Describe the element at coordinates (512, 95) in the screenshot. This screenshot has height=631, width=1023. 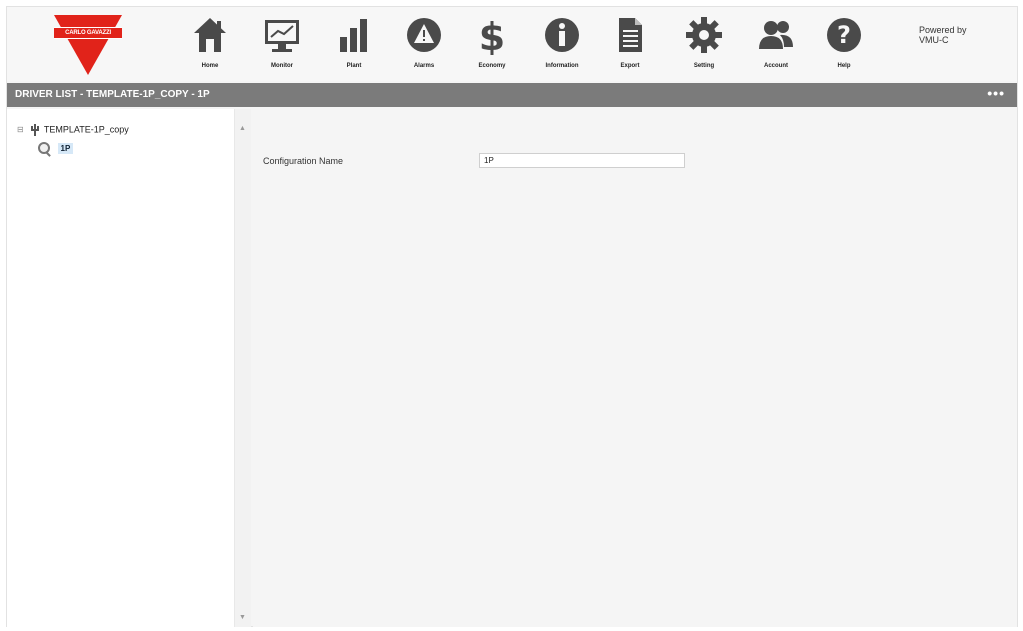
I see `breadcrumb-bar: DRIVER LIST - TEMPLATE-1P_COPY - 1P •••` at that location.